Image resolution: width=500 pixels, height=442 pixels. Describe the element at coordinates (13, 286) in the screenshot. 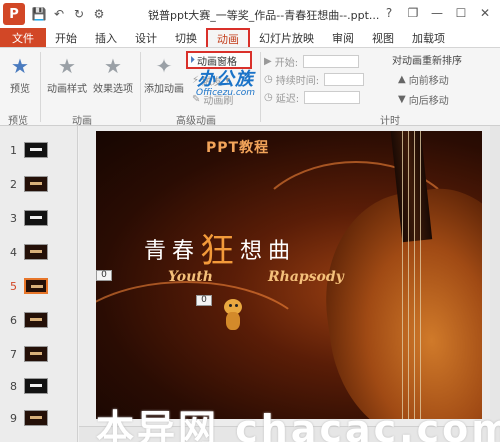

I see `slide-number: 5` at that location.